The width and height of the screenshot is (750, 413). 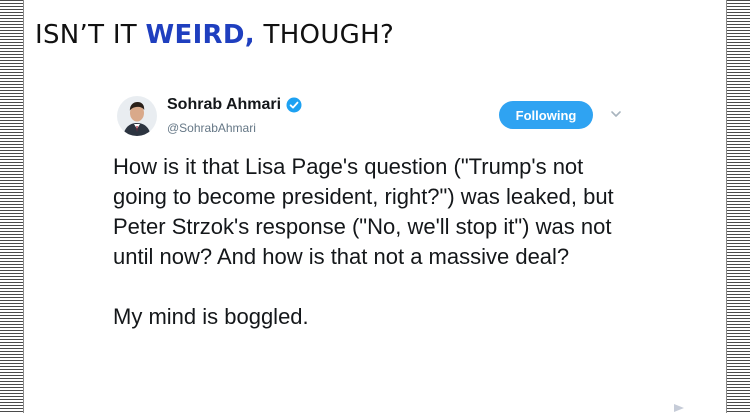 I want to click on tweet-paragraph: My mind is boggled., so click(x=211, y=316).